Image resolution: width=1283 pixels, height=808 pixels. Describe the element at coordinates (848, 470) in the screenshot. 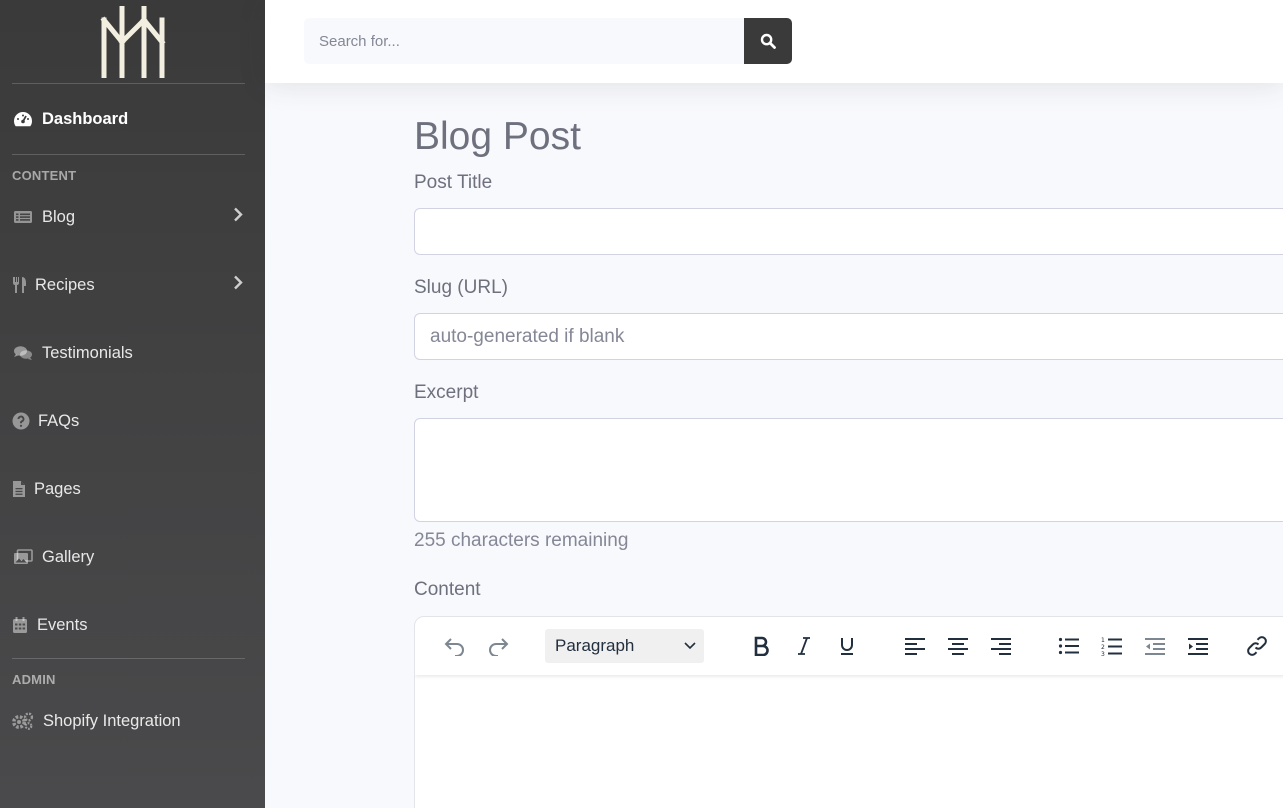

I see `excerpt-textarea` at that location.